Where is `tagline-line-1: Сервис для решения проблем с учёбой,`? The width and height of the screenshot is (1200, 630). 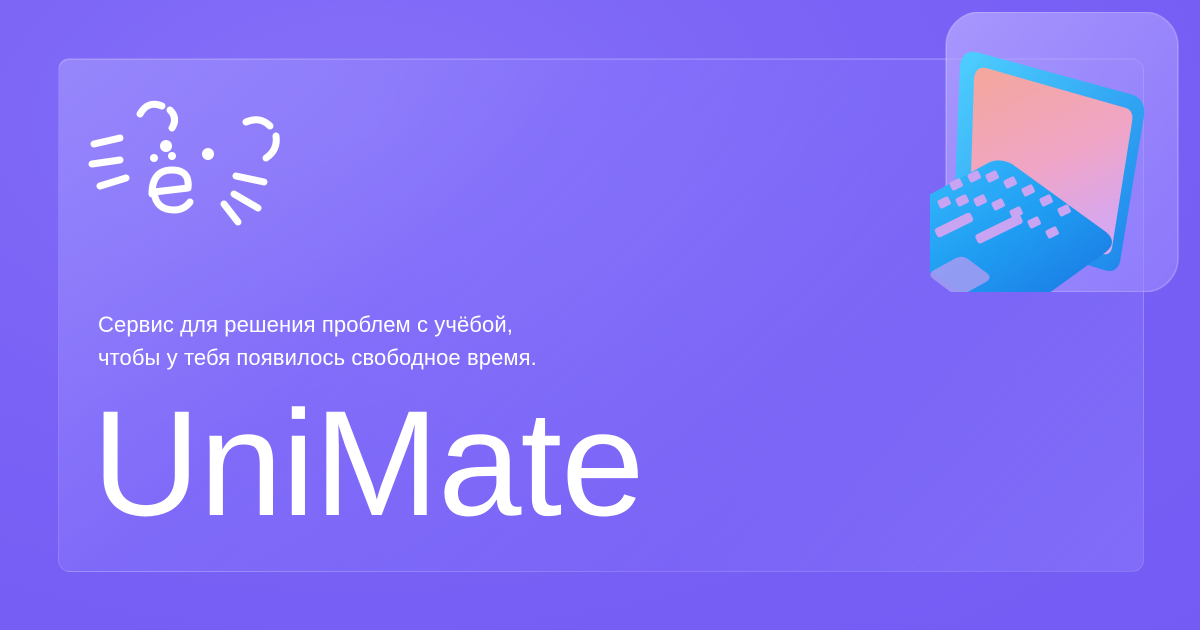 tagline-line-1: Сервис для решения проблем с учёбой, is located at coordinates (305, 324).